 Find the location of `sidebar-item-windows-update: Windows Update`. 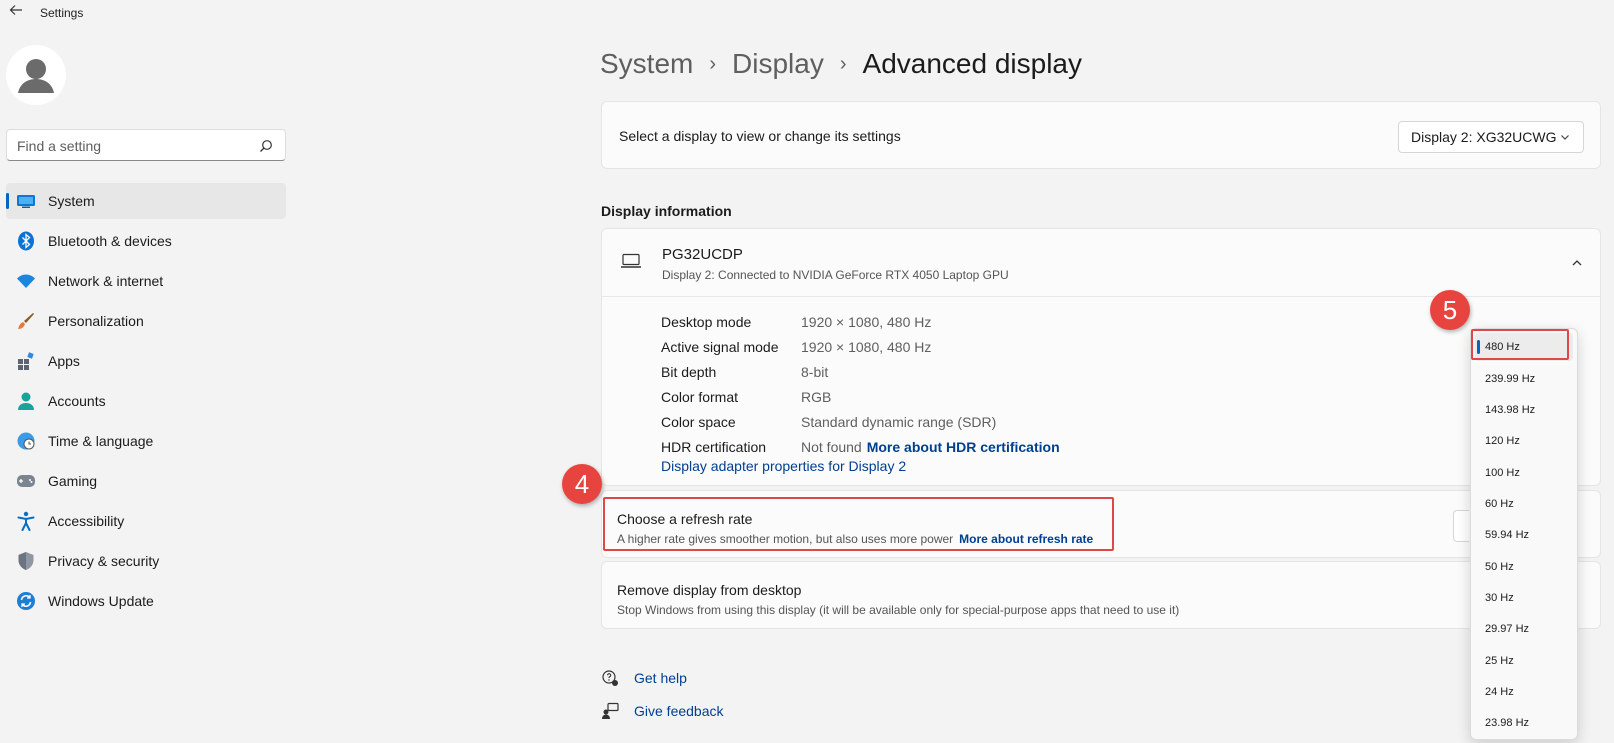

sidebar-item-windows-update: Windows Update is located at coordinates (146, 601).